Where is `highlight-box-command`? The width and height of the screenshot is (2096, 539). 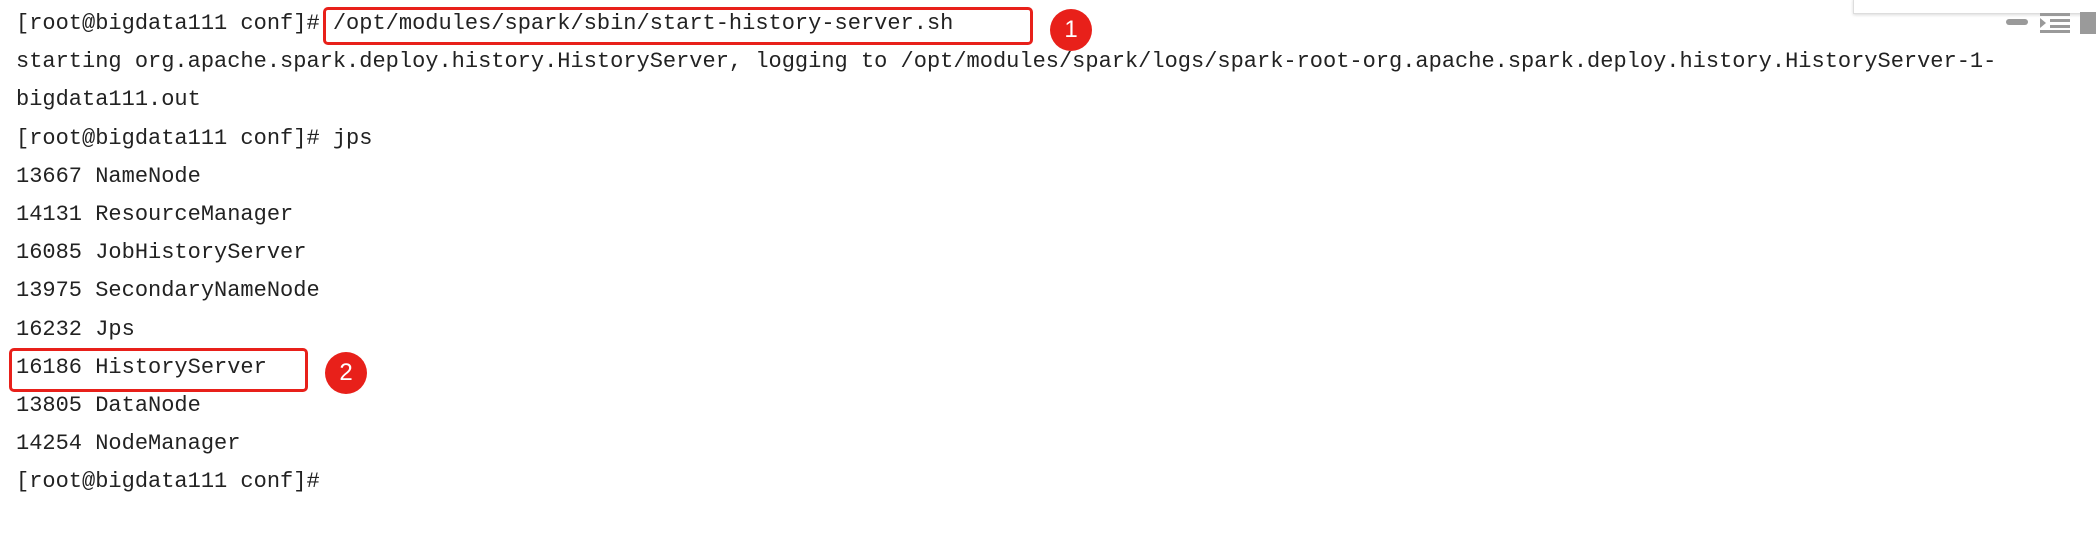
highlight-box-command is located at coordinates (678, 26).